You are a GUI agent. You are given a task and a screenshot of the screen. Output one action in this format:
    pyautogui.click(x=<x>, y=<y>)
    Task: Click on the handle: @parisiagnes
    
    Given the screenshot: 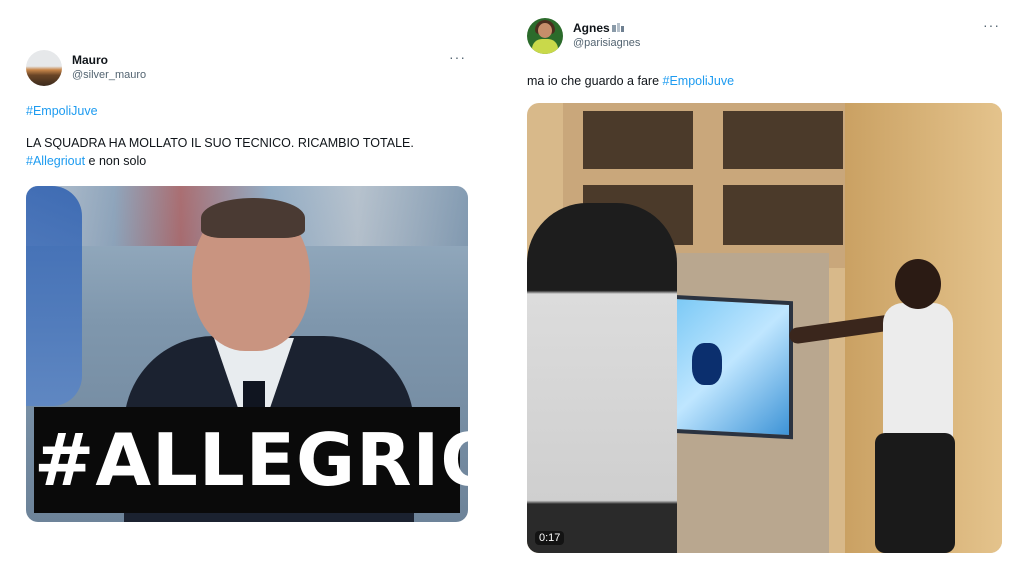 What is the action you would take?
    pyautogui.click(x=606, y=43)
    